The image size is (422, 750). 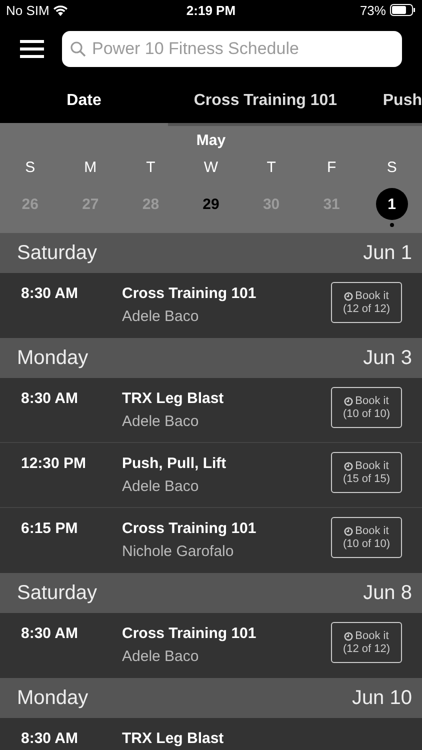 I want to click on weekday-label: F, so click(x=331, y=167).